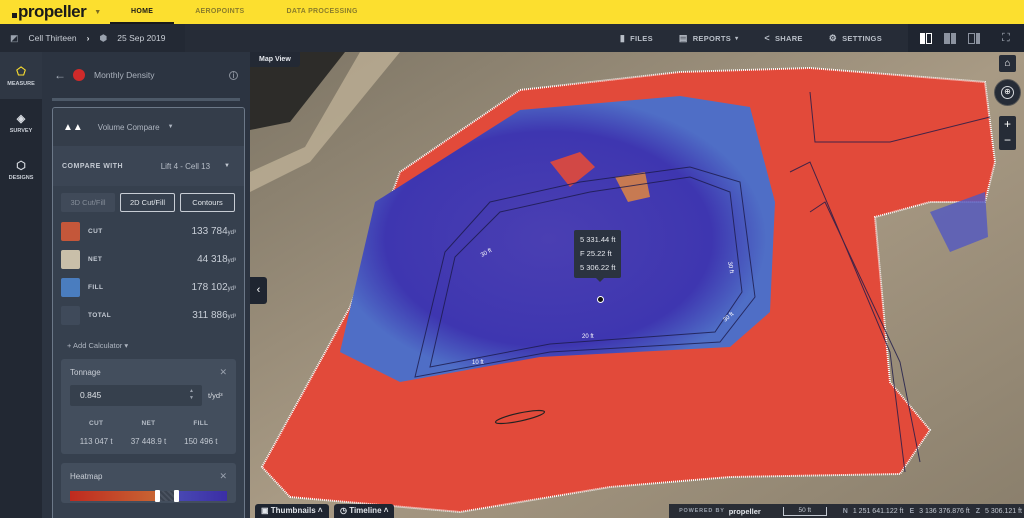  I want to click on easting-value: 3 136 376.876 ft, so click(944, 511).